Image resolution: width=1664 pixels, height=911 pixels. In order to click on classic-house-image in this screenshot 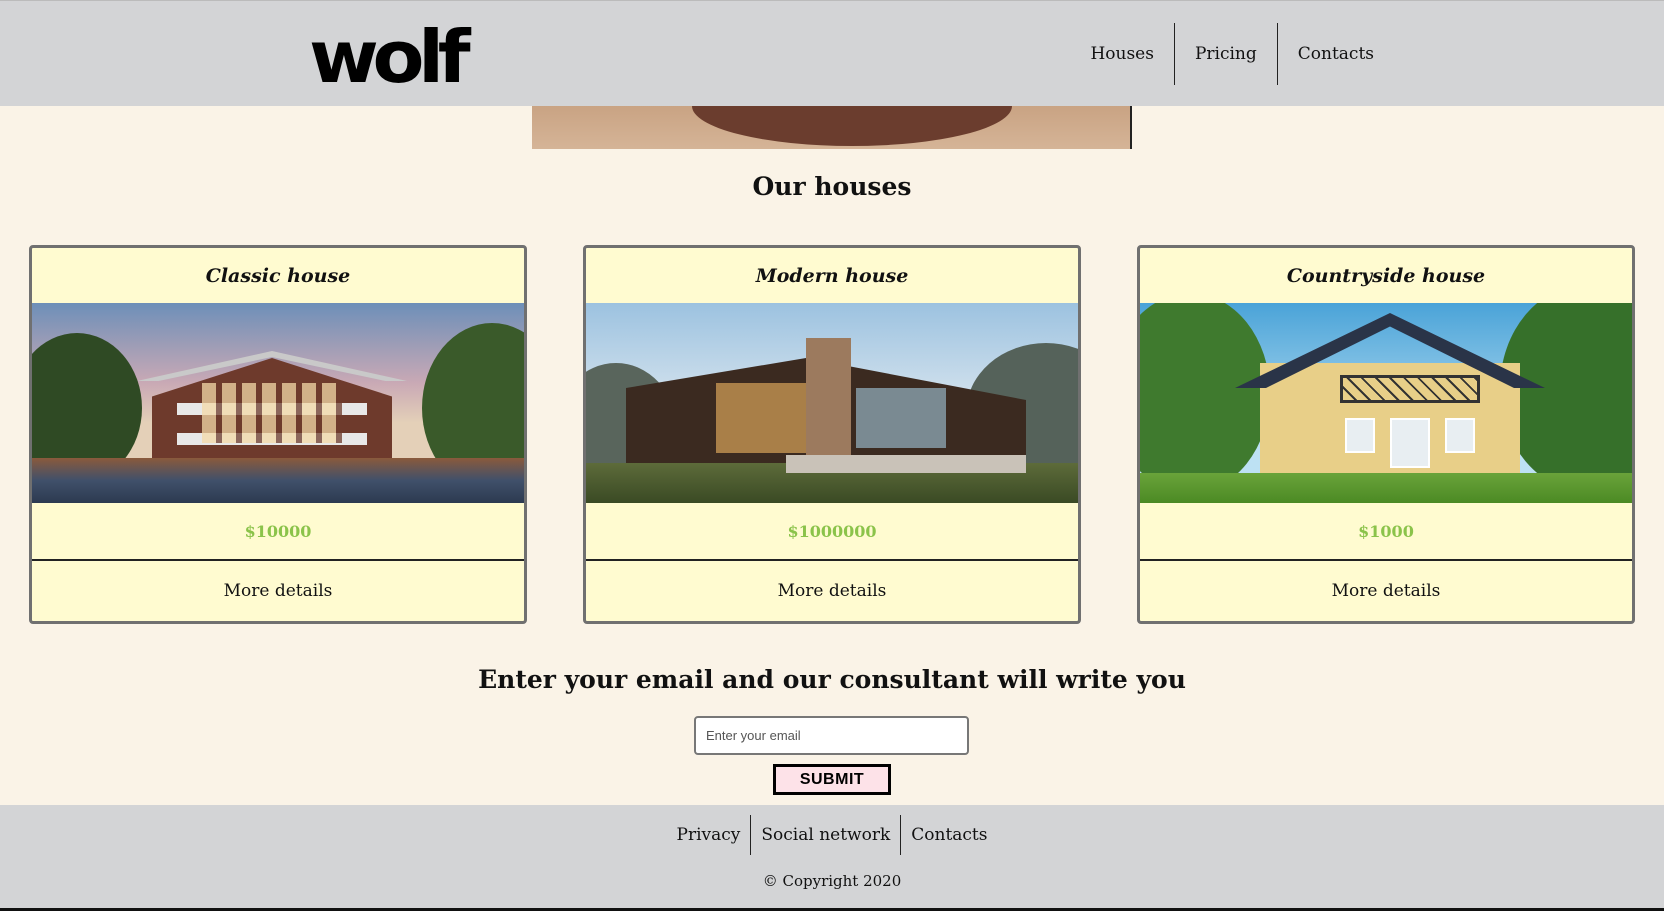, I will do `click(278, 403)`.